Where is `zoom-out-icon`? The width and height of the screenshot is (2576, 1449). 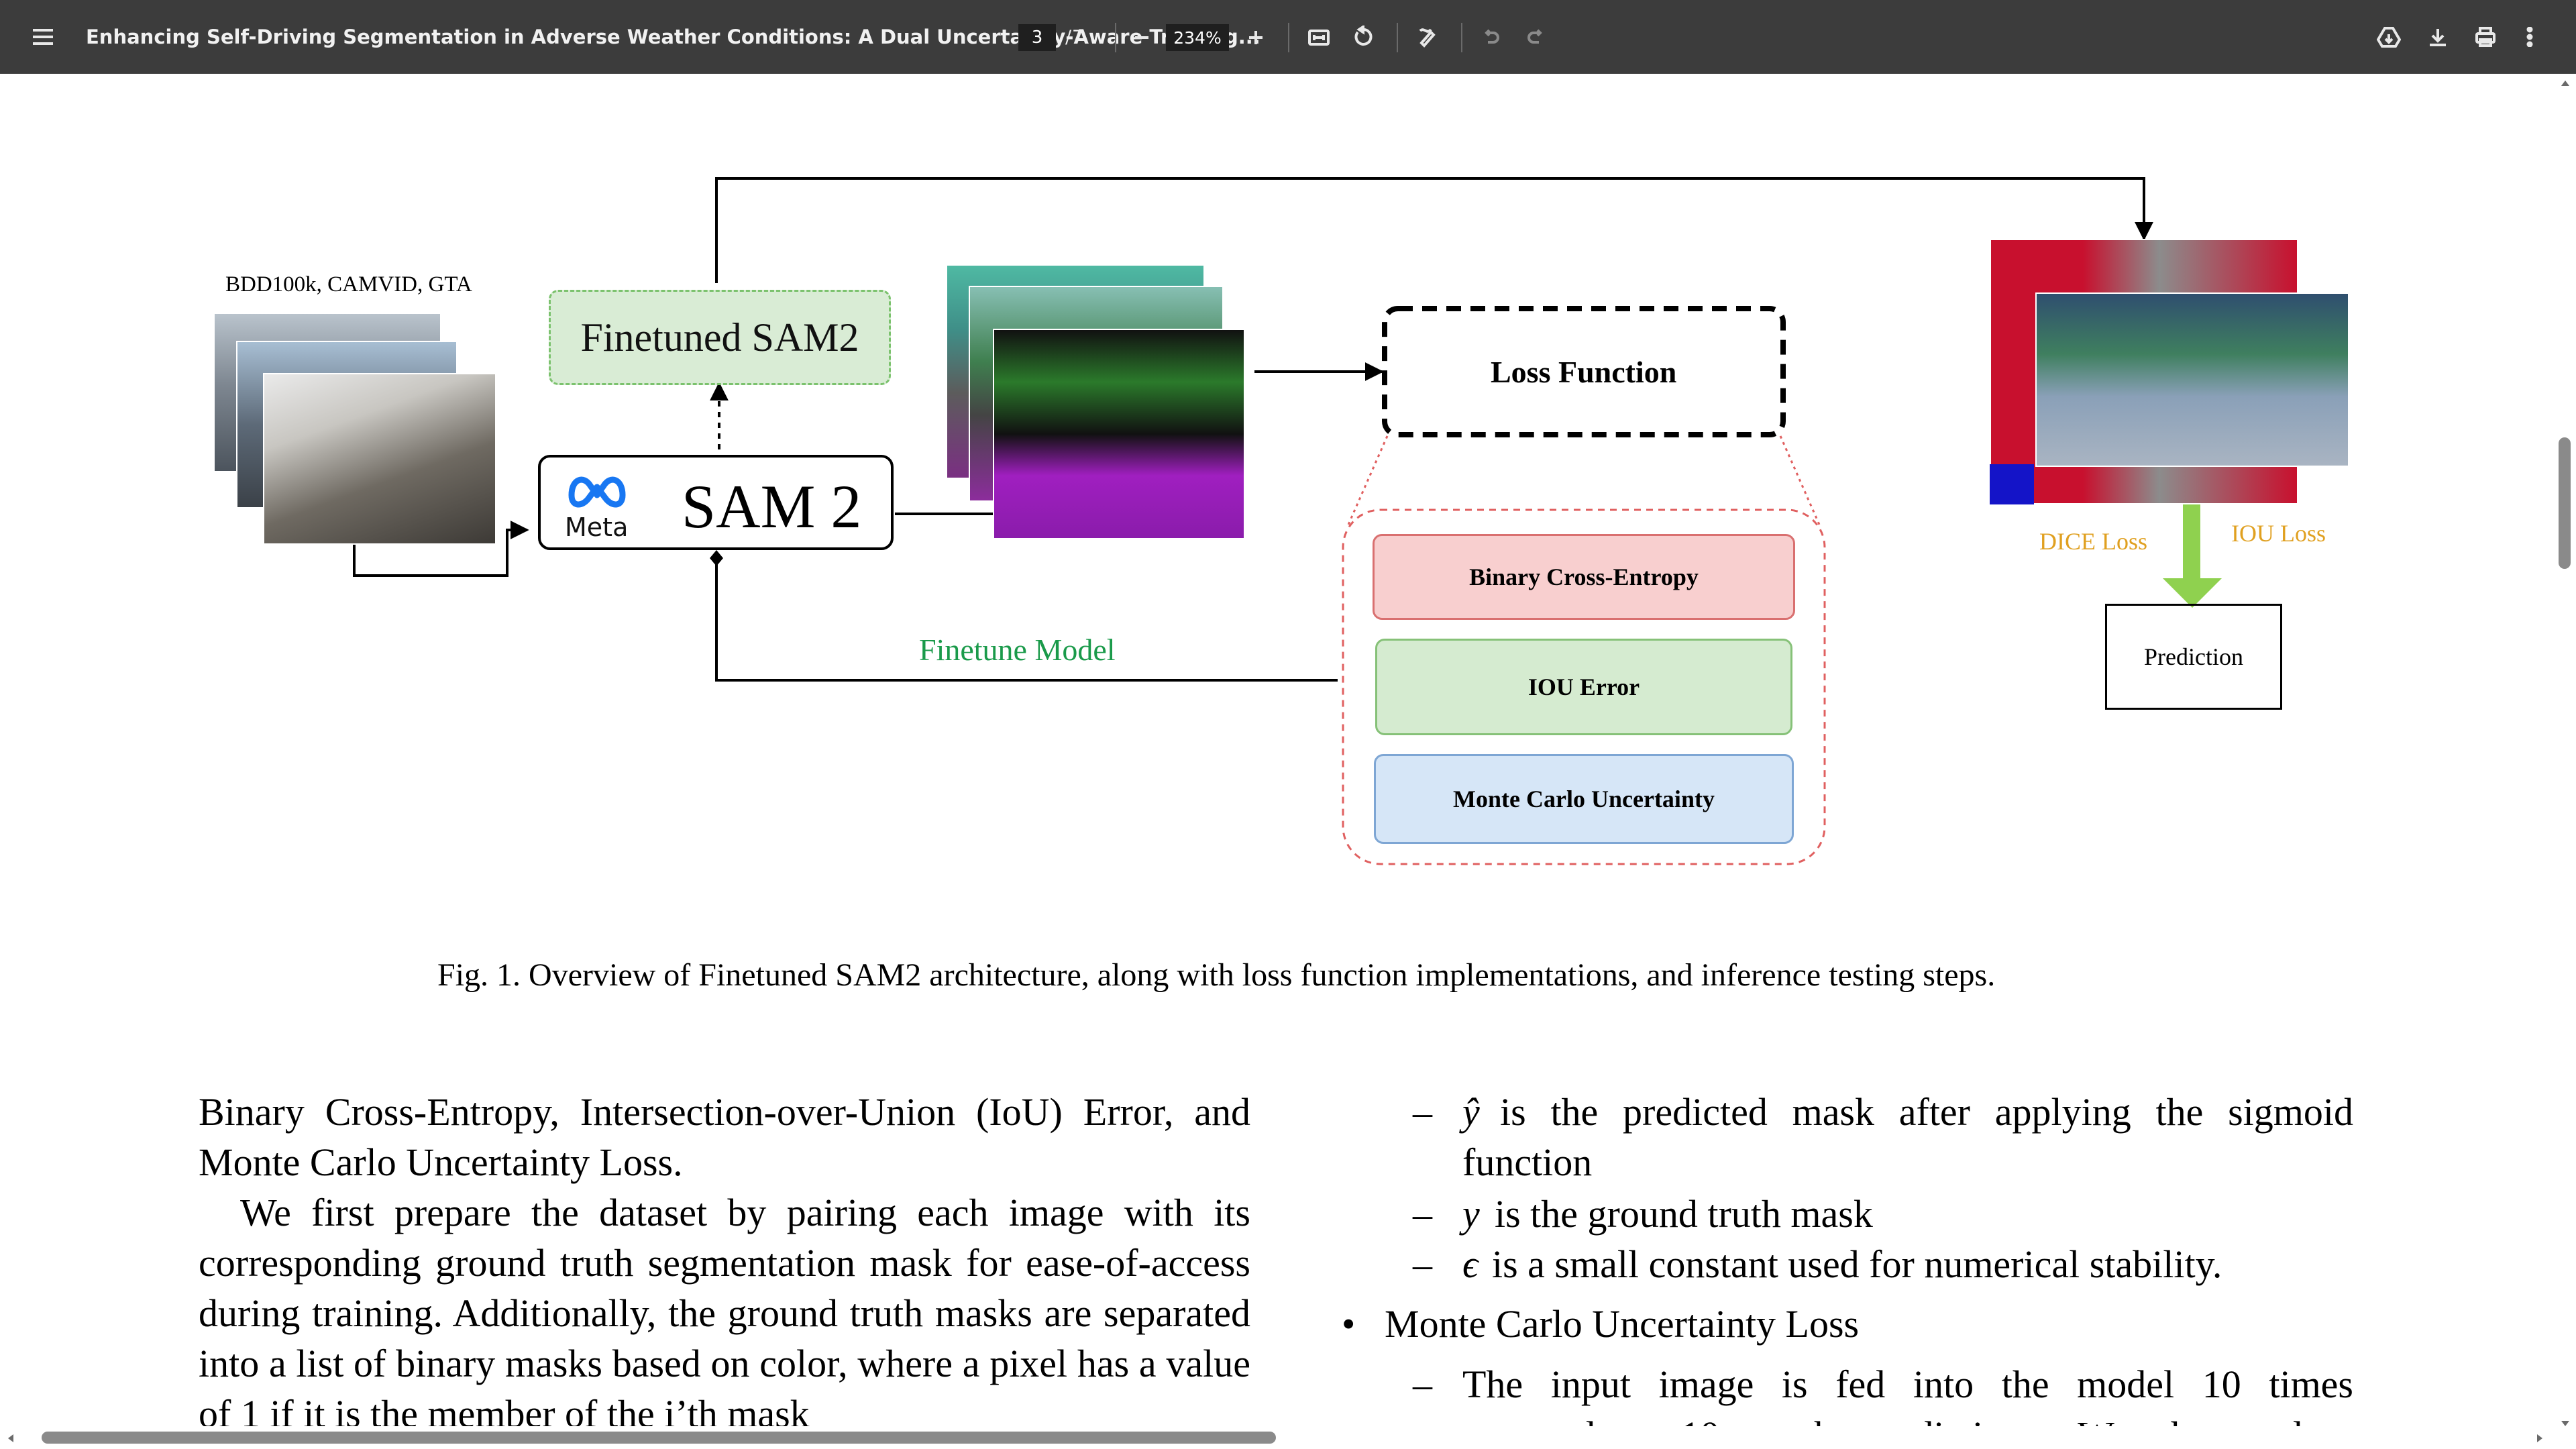 zoom-out-icon is located at coordinates (1142, 37).